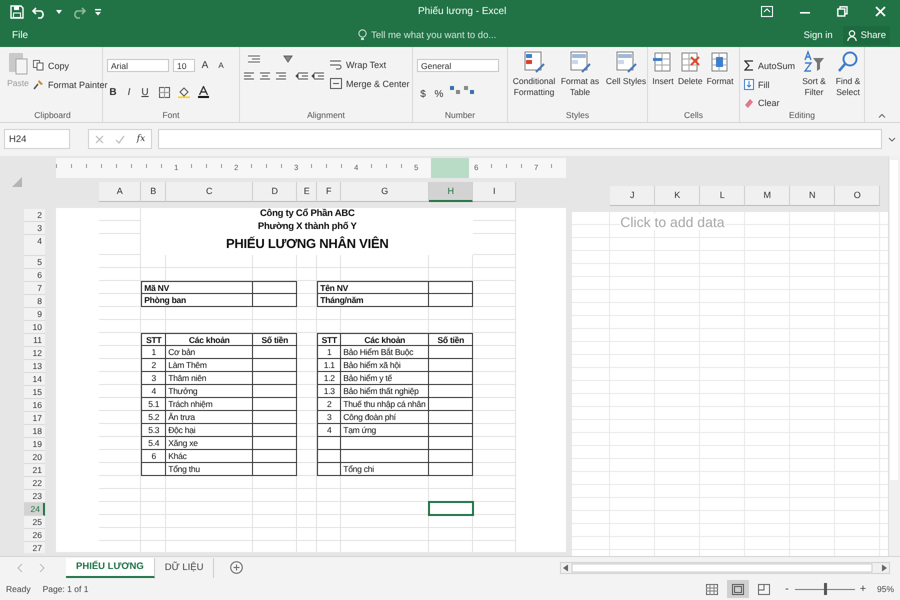  What do you see at coordinates (723, 196) in the screenshot?
I see `column-header: L` at bounding box center [723, 196].